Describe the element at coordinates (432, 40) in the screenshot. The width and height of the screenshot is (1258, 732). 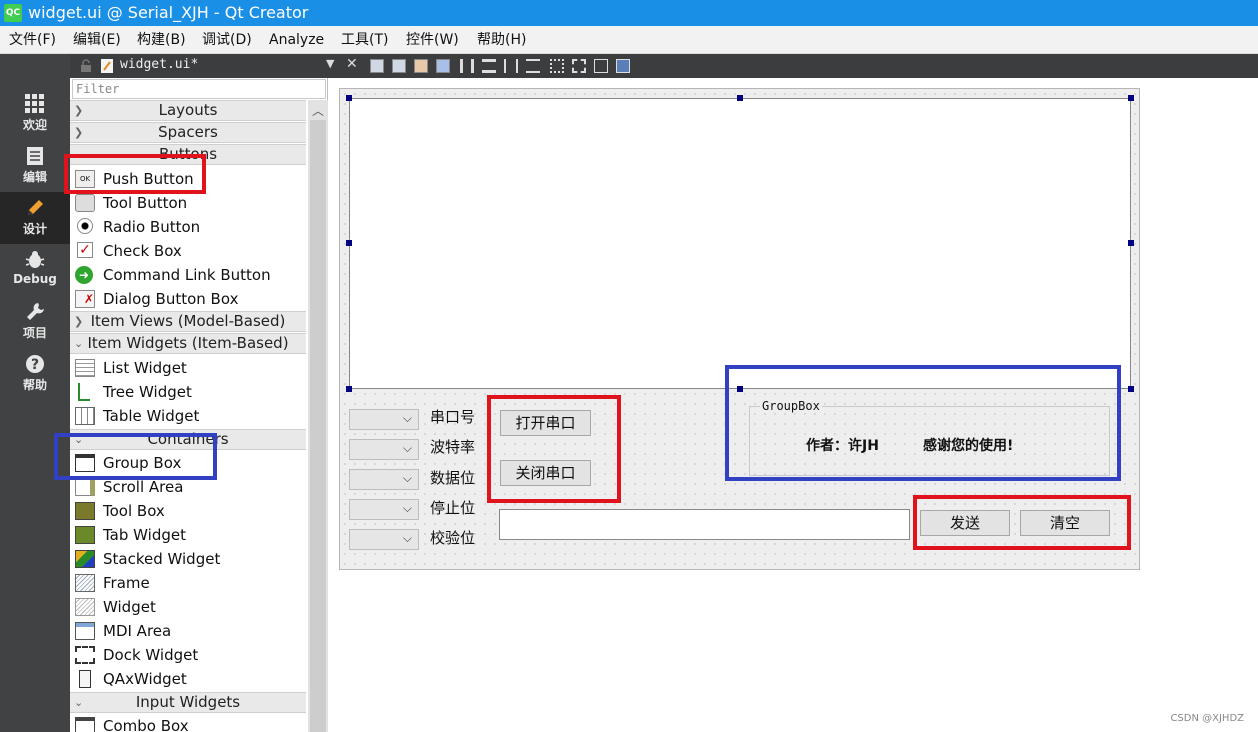
I see `menu-controls: 控件(W)` at that location.